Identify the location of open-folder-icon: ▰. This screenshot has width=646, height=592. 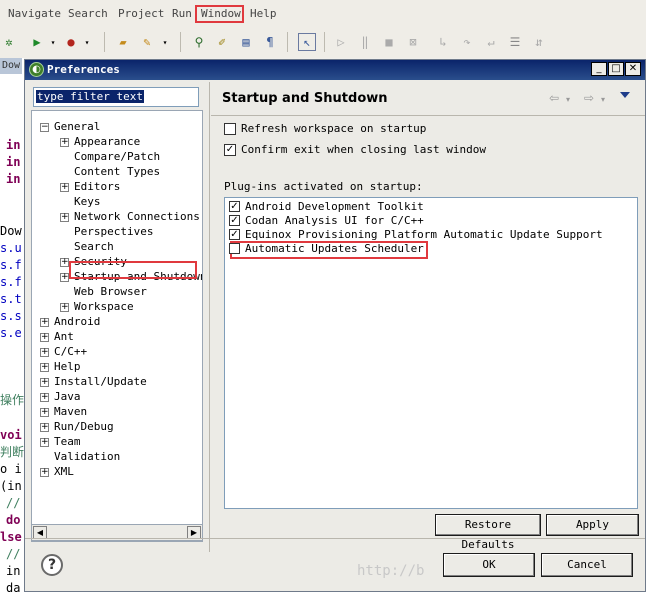
(123, 42).